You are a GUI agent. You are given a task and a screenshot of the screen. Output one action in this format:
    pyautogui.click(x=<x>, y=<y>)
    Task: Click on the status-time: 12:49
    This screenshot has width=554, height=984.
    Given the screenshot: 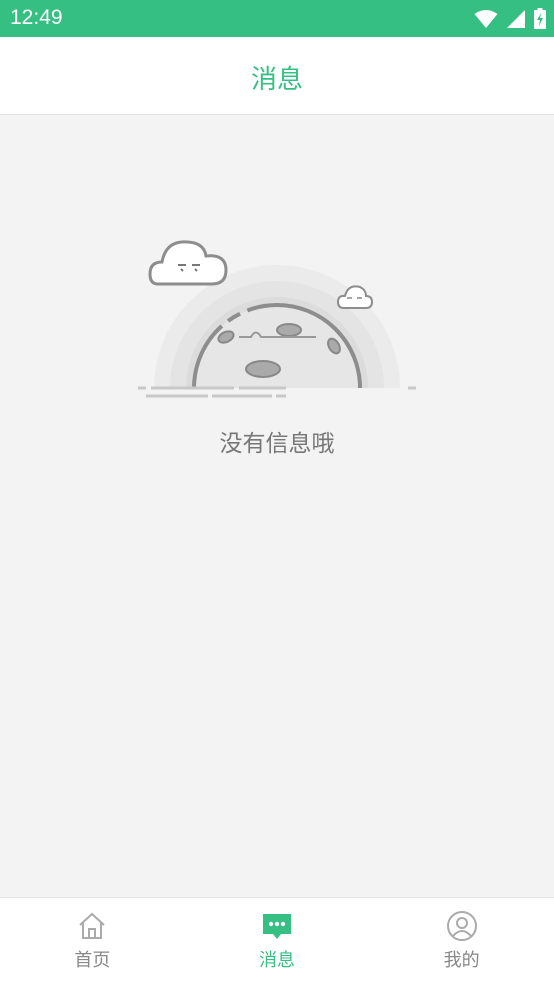 What is the action you would take?
    pyautogui.click(x=36, y=17)
    